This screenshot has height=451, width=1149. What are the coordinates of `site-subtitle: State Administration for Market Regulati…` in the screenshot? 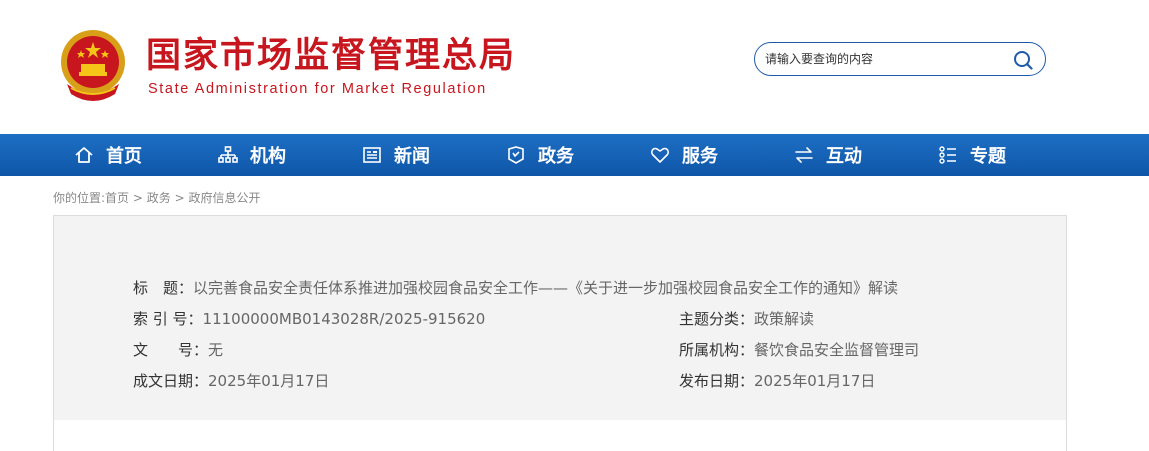 It's located at (317, 89).